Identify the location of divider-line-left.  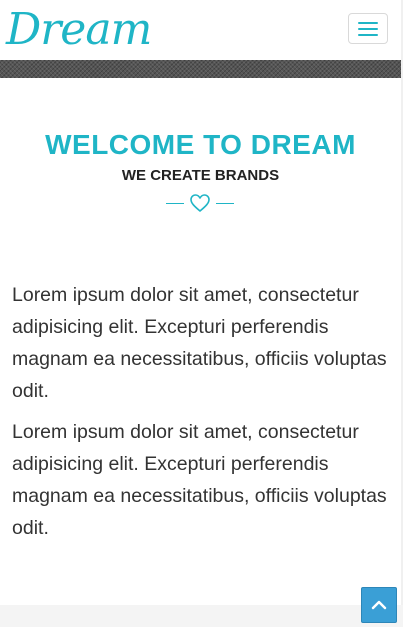
(175, 203).